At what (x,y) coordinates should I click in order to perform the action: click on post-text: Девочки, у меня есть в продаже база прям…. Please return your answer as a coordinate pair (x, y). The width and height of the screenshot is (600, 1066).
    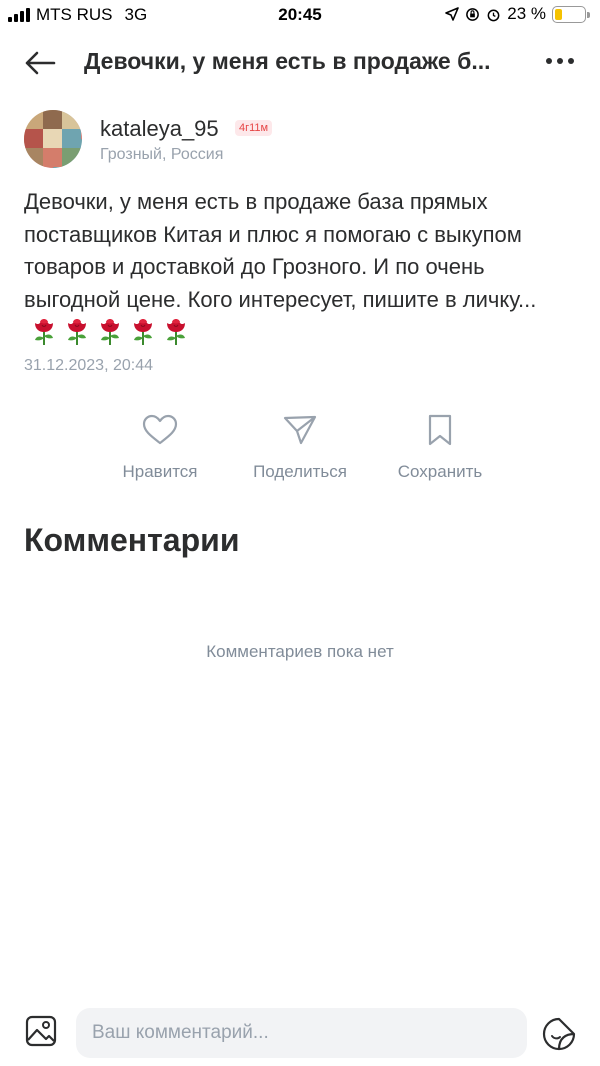
    Looking at the image, I should click on (302, 268).